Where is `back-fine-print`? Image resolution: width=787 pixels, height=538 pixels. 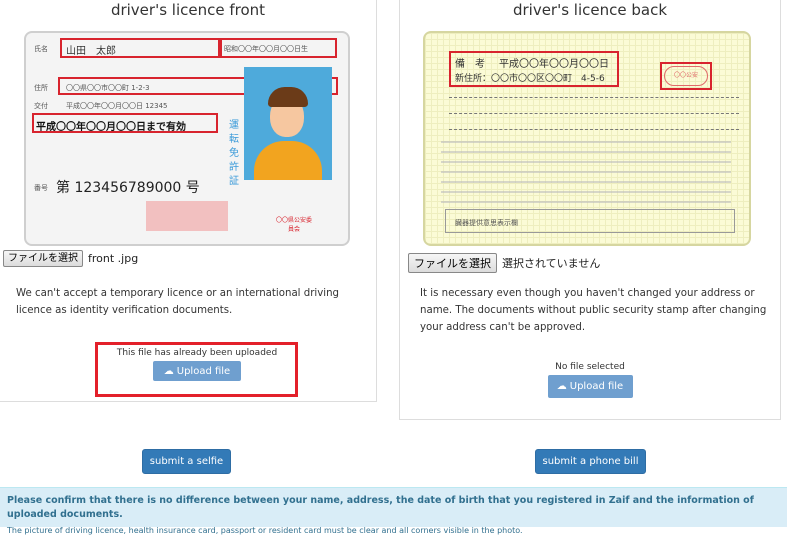 back-fine-print is located at coordinates (586, 173).